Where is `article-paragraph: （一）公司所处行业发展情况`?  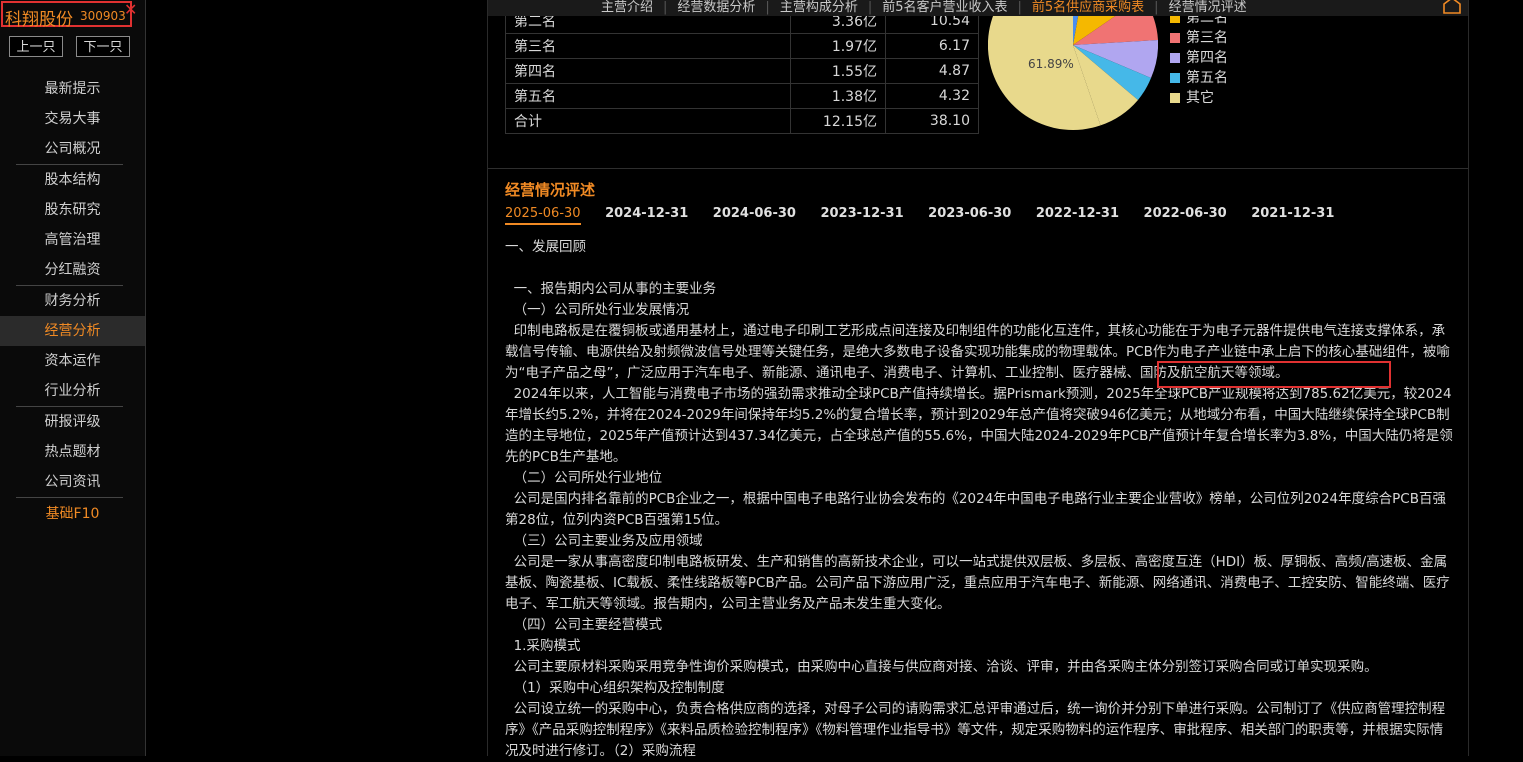 article-paragraph: （一）公司所处行业发展情况 is located at coordinates (597, 310).